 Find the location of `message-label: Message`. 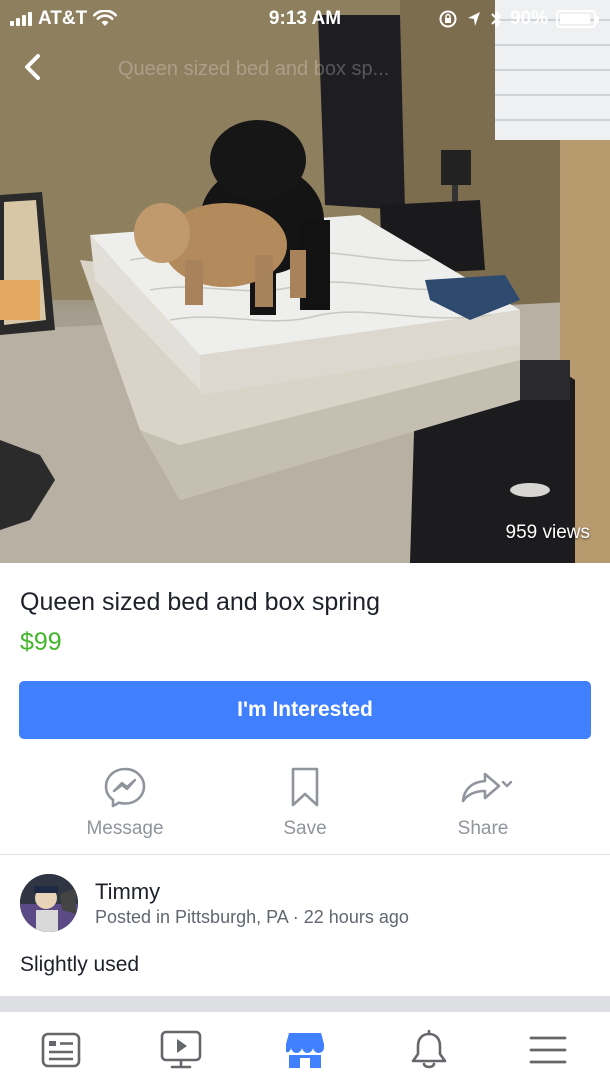

message-label: Message is located at coordinates (125, 828).